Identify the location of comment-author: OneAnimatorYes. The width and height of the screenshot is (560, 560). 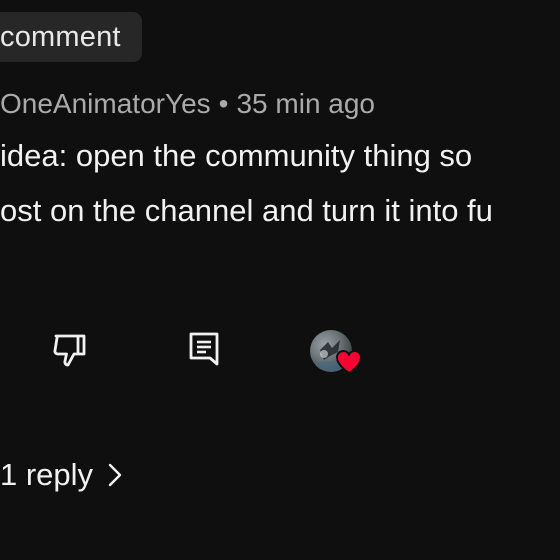
(105, 103).